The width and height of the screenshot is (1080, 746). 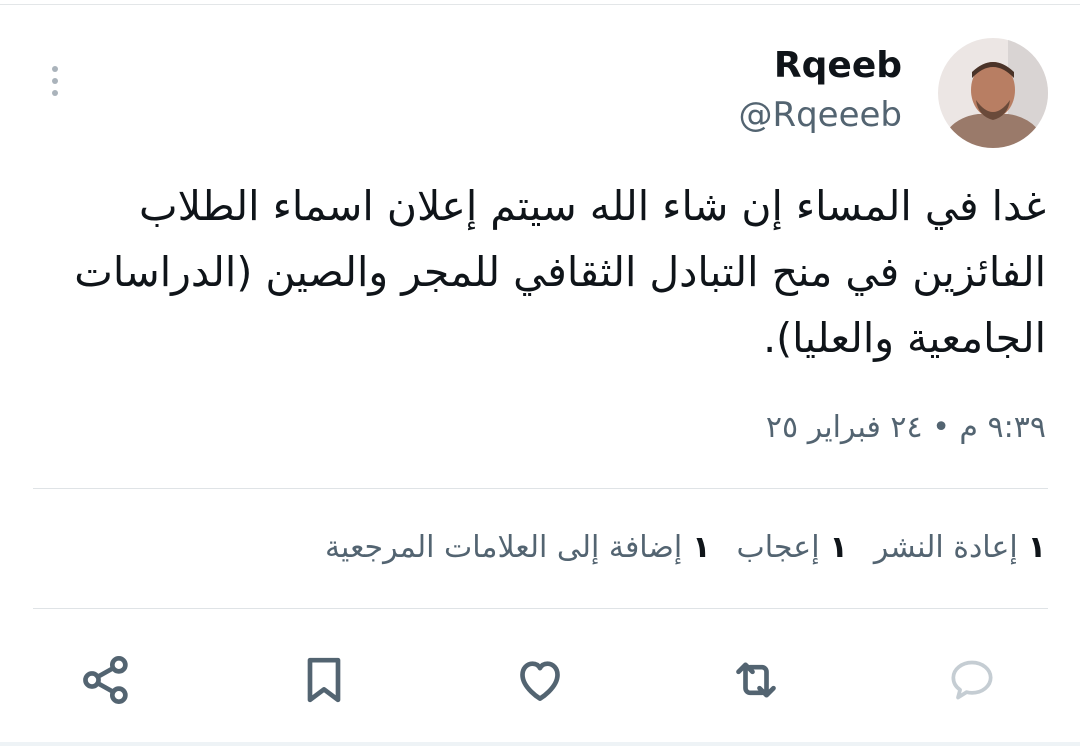 I want to click on reply-button, so click(x=972, y=680).